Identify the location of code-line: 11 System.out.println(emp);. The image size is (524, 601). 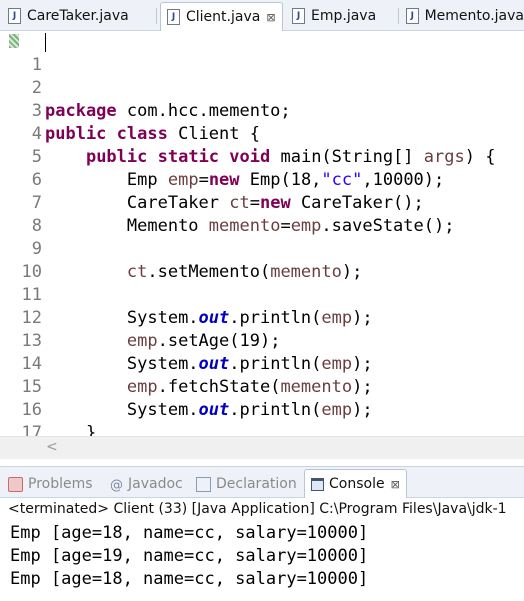
(262, 294).